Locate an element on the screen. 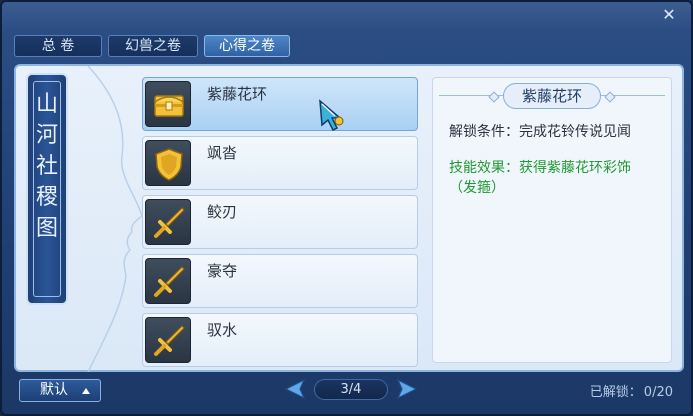  tab-beasts: 幻兽之卷 is located at coordinates (153, 46).